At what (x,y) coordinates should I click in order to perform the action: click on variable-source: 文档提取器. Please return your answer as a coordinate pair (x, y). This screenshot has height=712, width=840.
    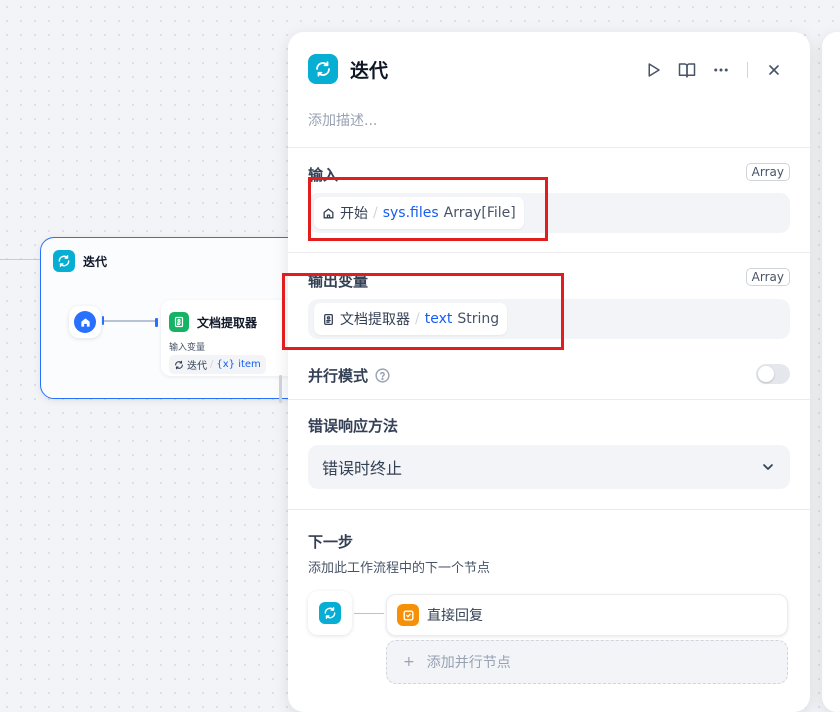
    Looking at the image, I should click on (375, 320).